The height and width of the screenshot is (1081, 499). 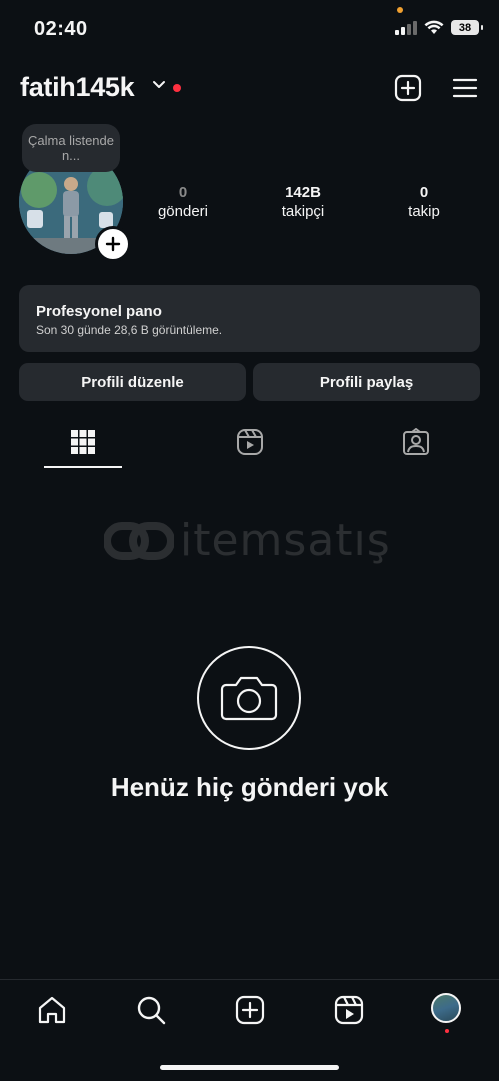 I want to click on menu-icon, so click(x=465, y=88).